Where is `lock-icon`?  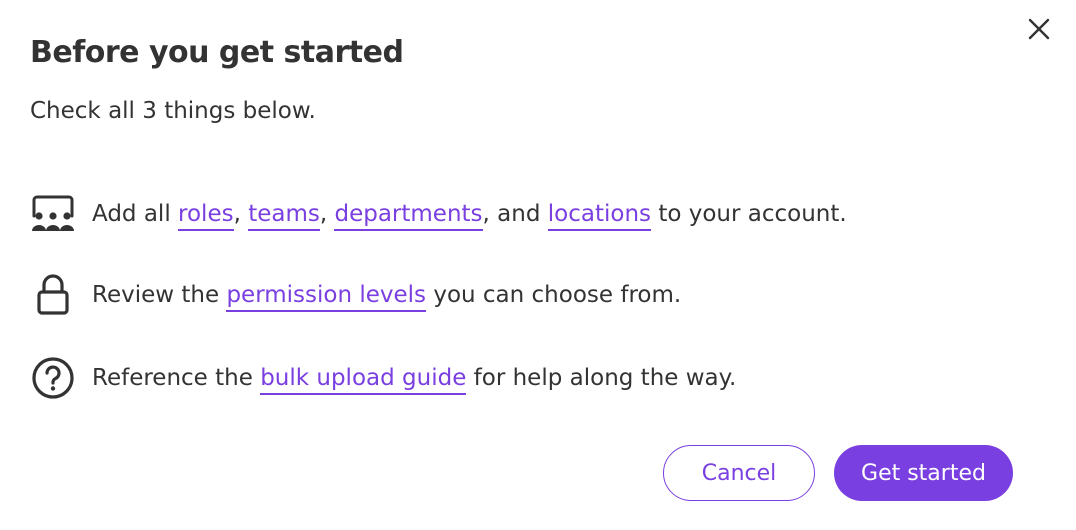
lock-icon is located at coordinates (53, 295).